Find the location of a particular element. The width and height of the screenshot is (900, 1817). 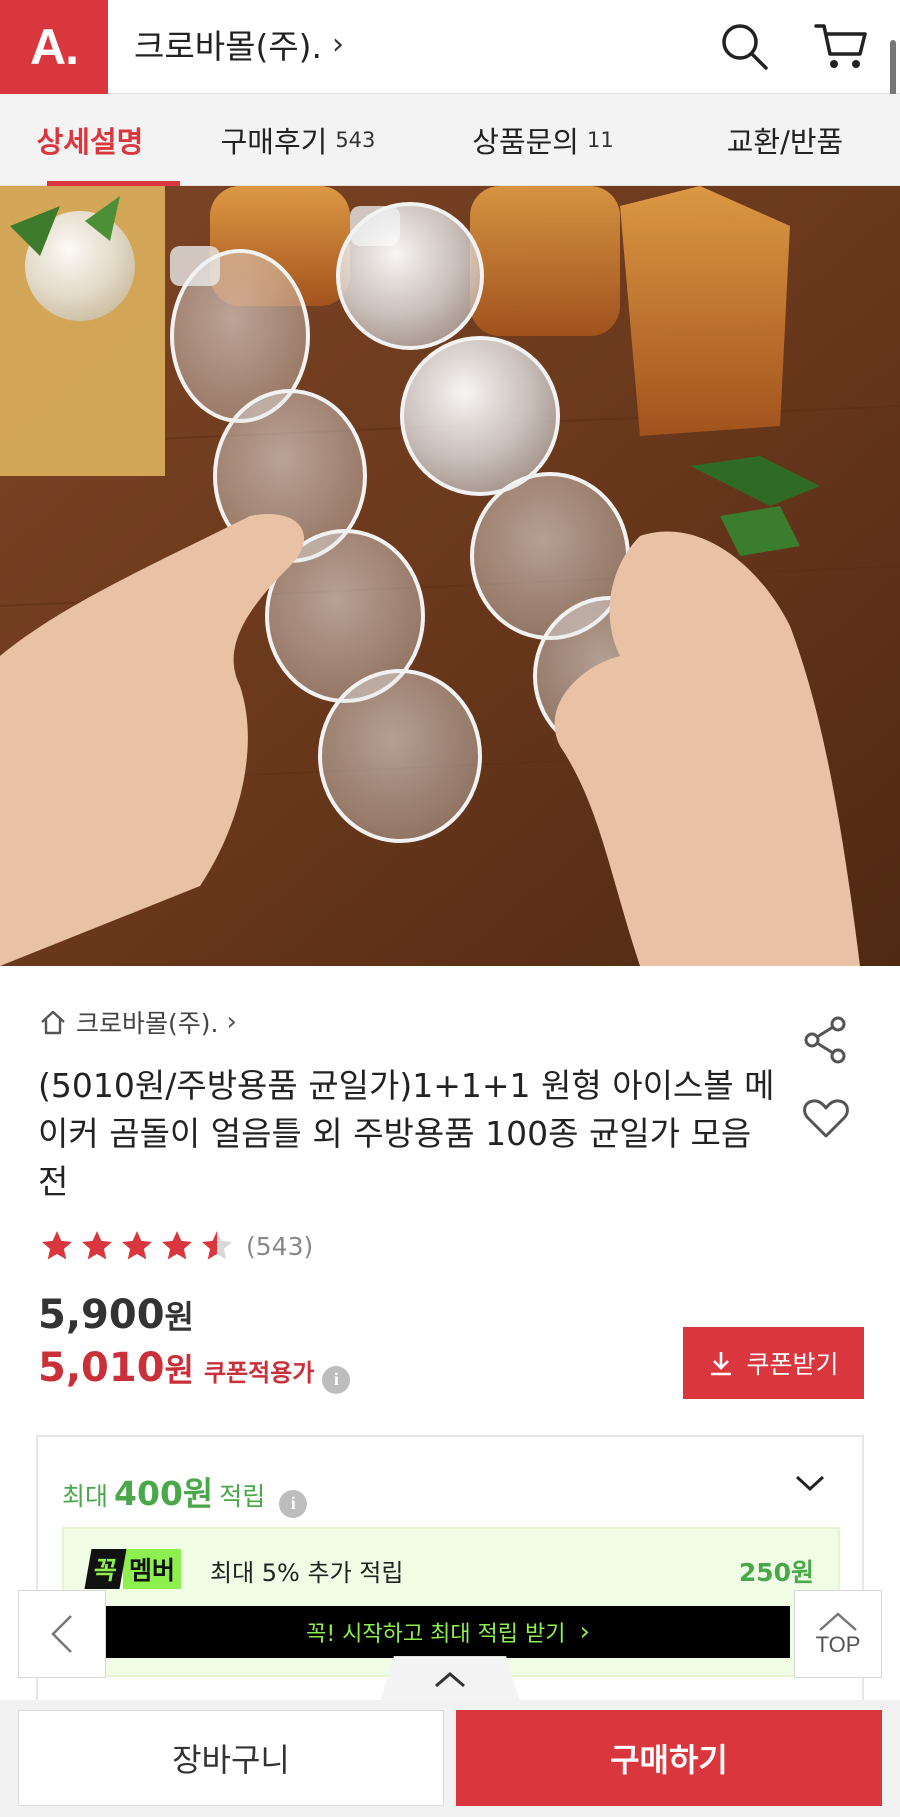

add-to-cart-button: 장바구니 is located at coordinates (231, 1758).